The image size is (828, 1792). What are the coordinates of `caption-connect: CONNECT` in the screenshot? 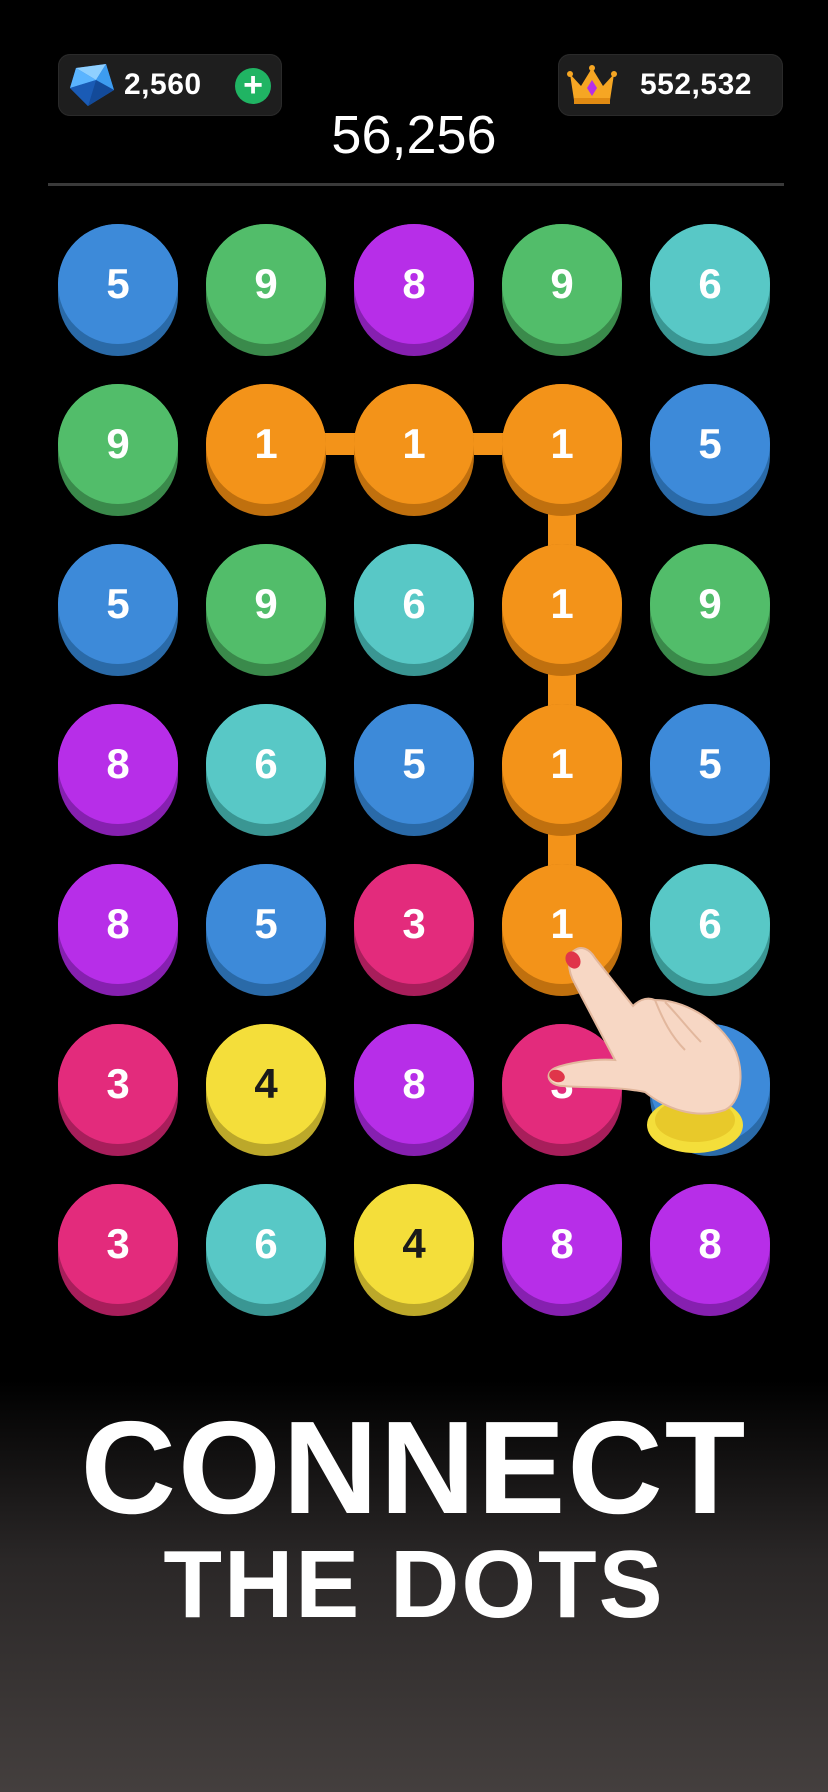 It's located at (414, 1467).